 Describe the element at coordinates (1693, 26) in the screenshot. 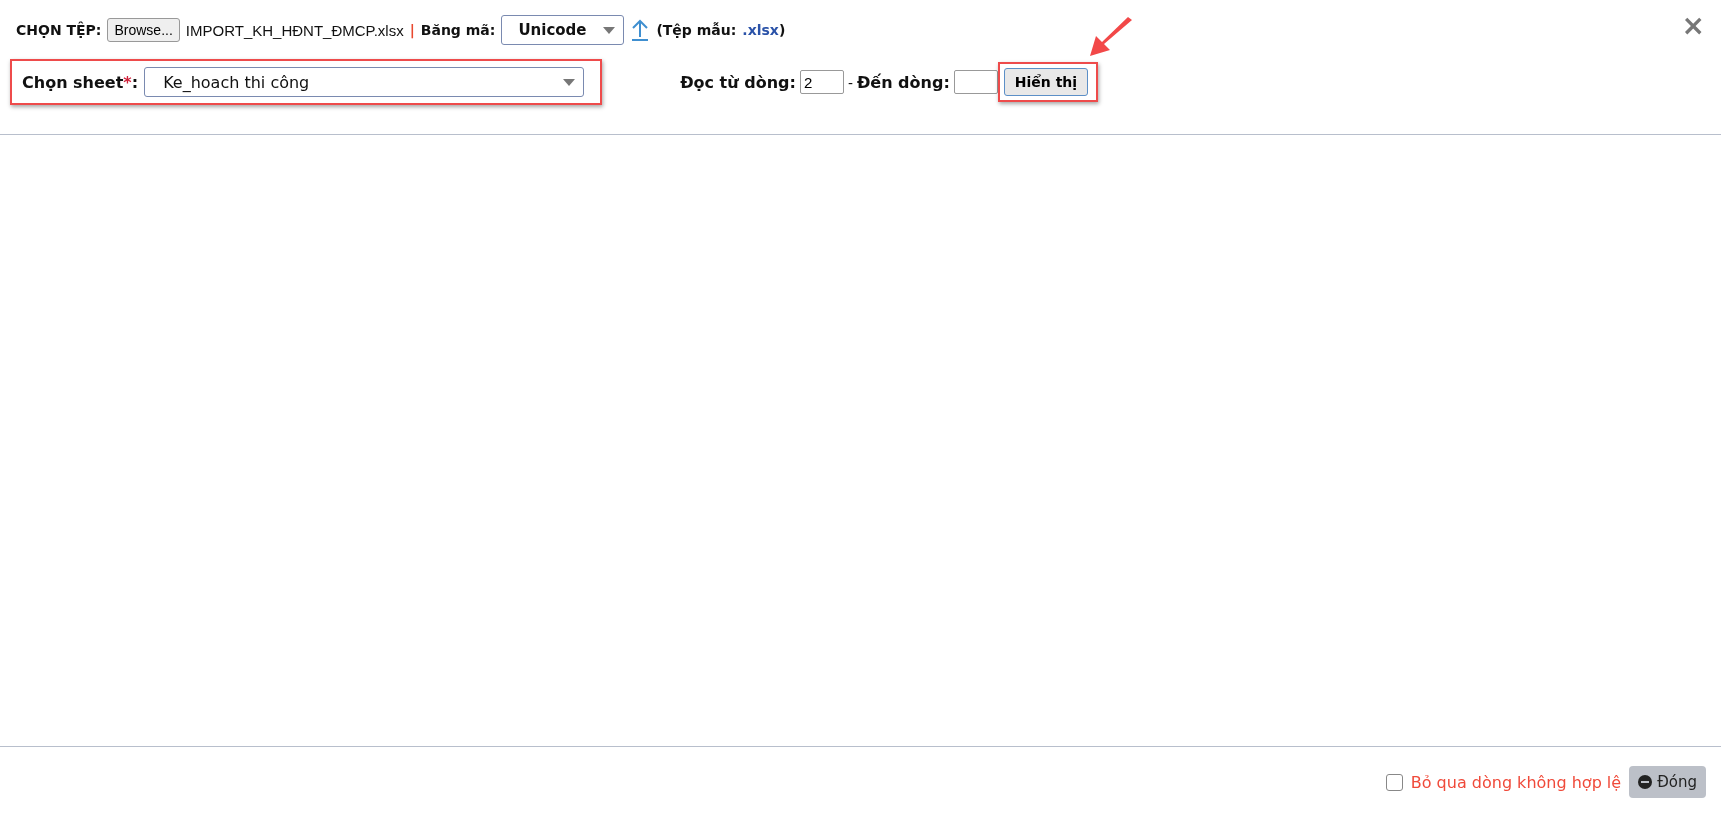

I see `close-icon: ×` at that location.